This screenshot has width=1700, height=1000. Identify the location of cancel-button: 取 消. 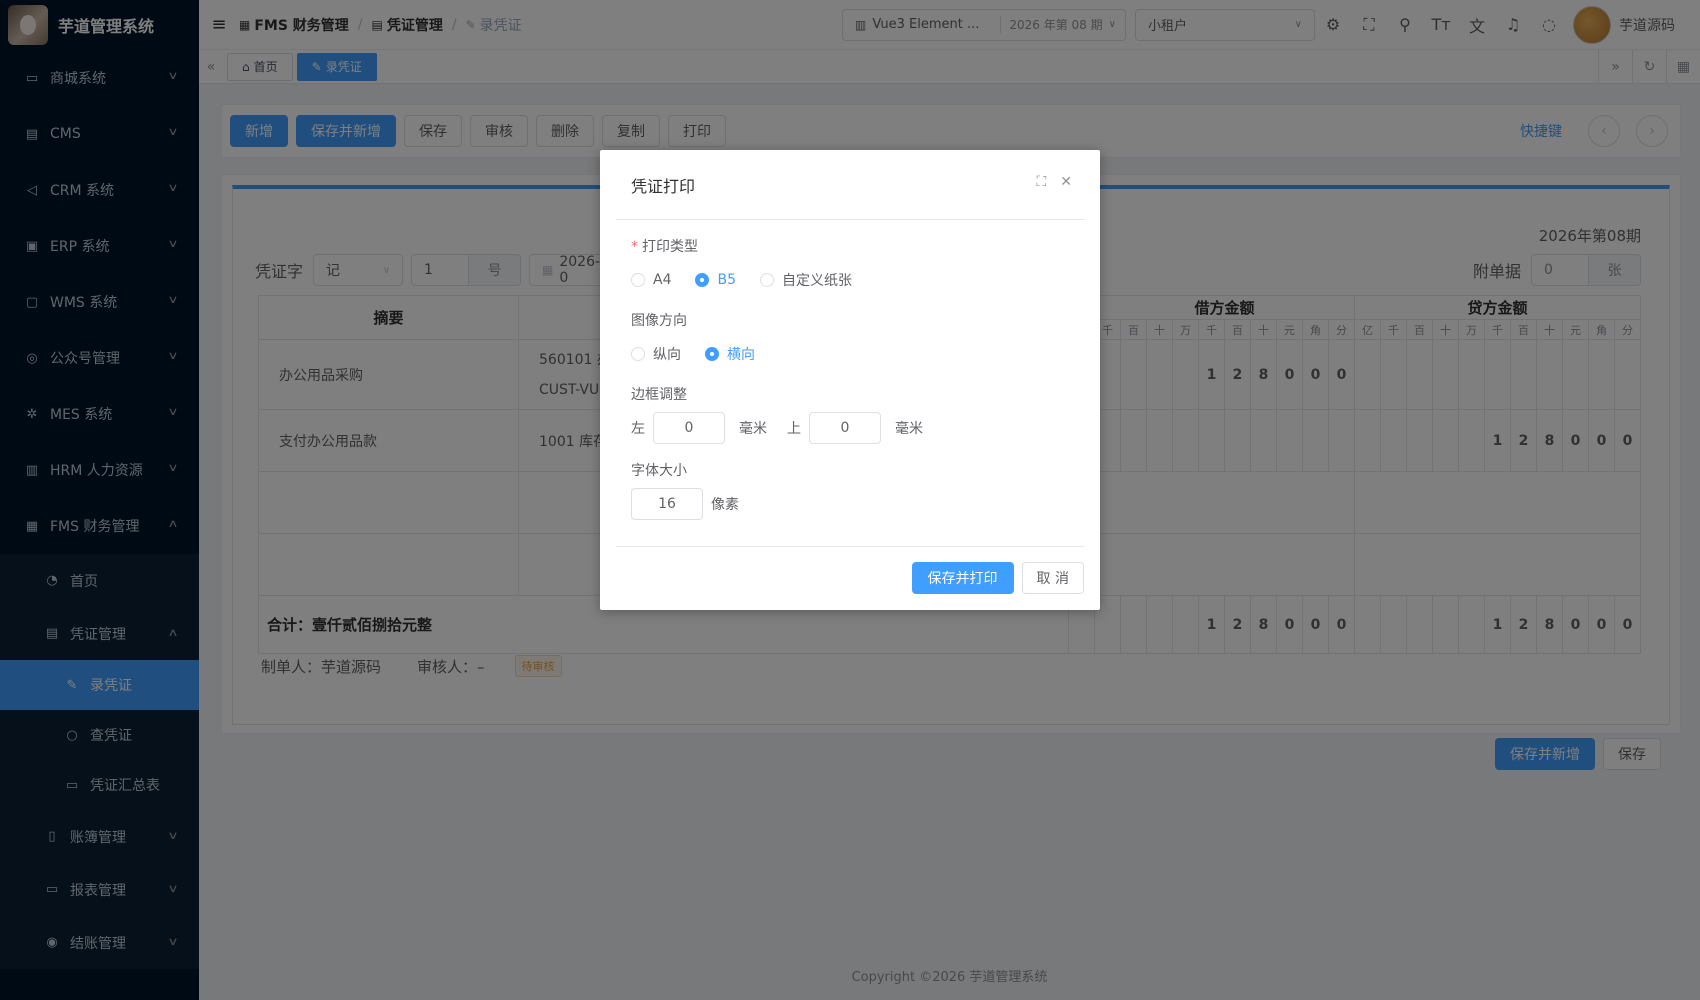
(1052, 578).